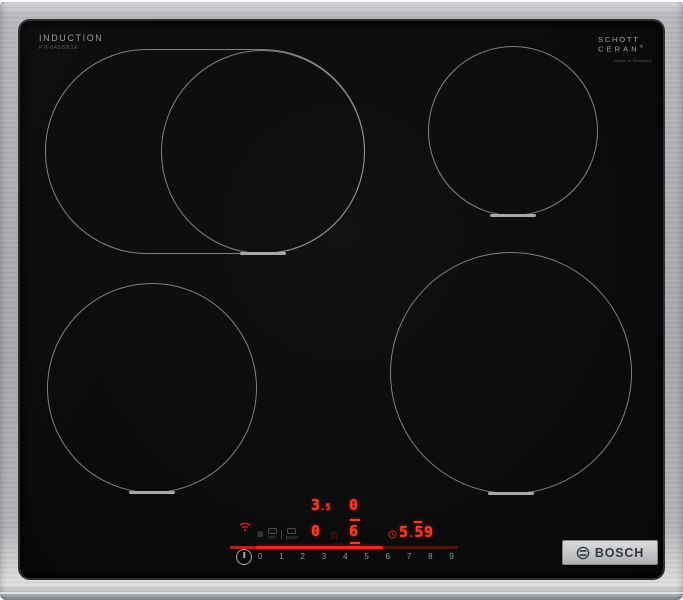  Describe the element at coordinates (272, 531) in the screenshot. I see `timer-symbol` at that location.